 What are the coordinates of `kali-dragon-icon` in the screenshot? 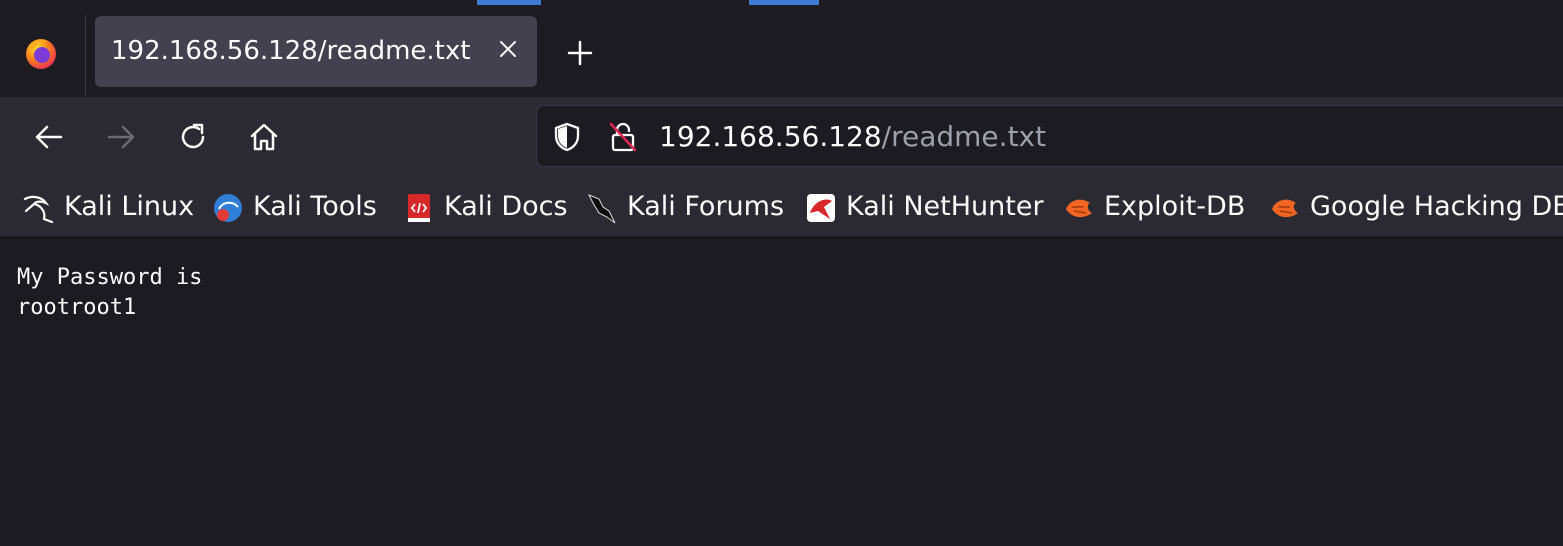 It's located at (38, 209).